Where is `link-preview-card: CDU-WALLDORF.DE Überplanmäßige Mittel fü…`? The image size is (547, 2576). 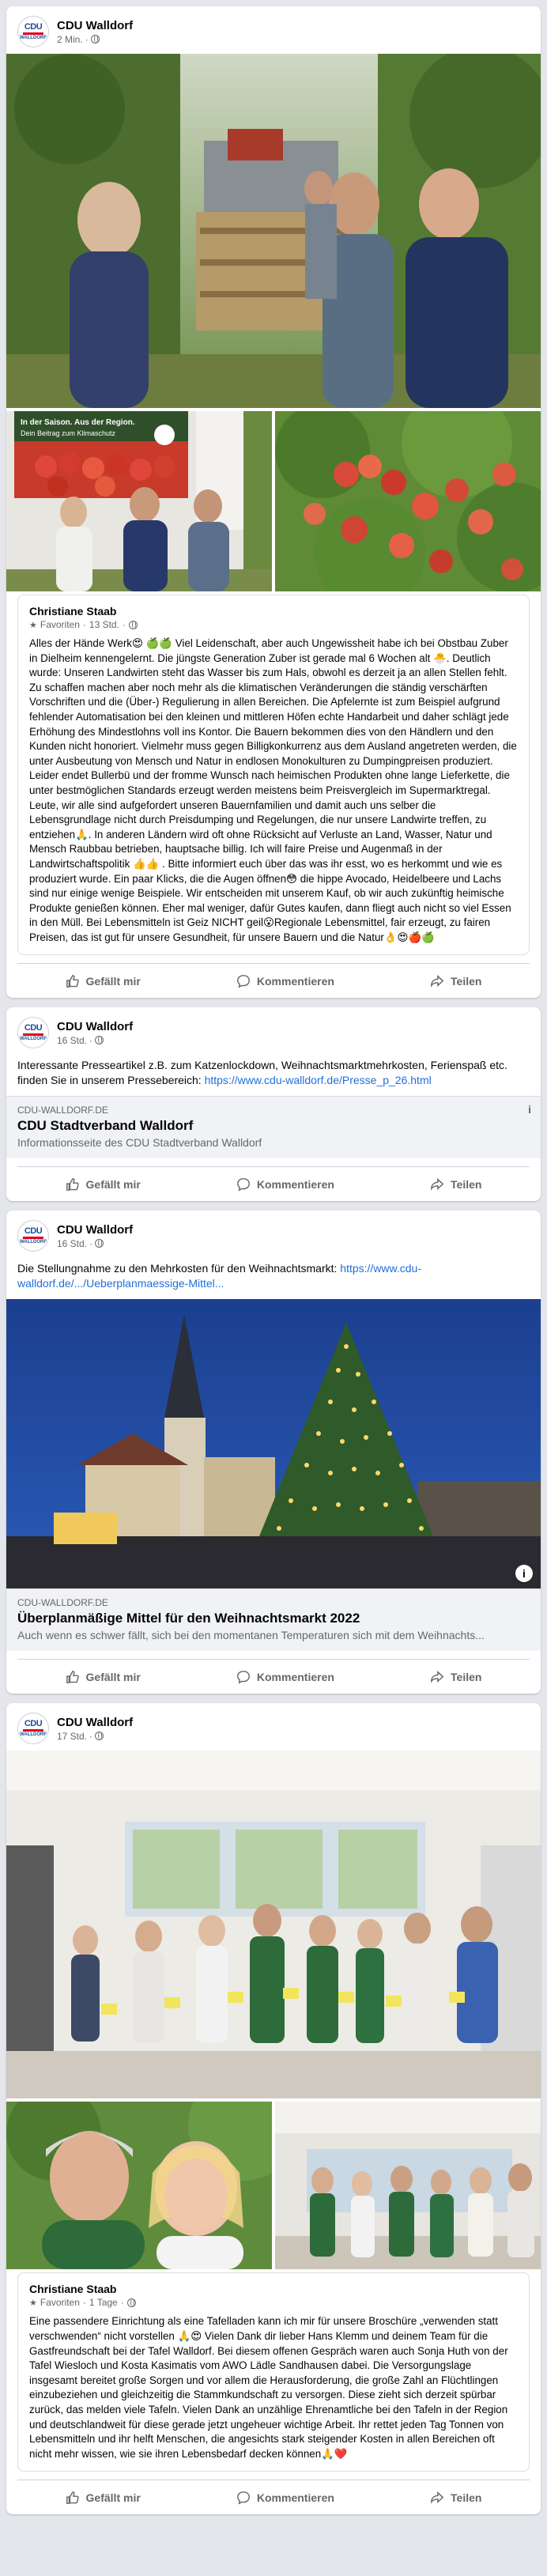 link-preview-card: CDU-WALLDORF.DE Überplanmäßige Mittel fü… is located at coordinates (273, 1620).